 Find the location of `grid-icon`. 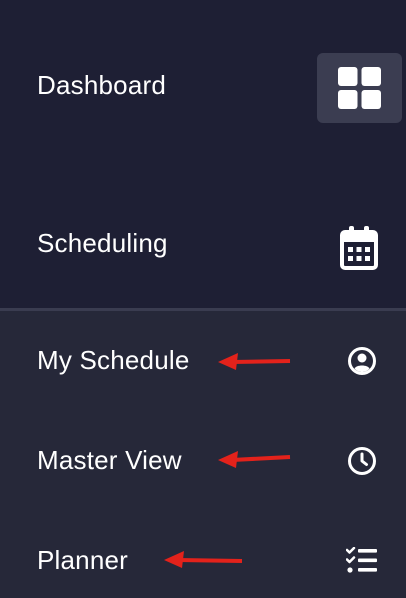

grid-icon is located at coordinates (359, 88).